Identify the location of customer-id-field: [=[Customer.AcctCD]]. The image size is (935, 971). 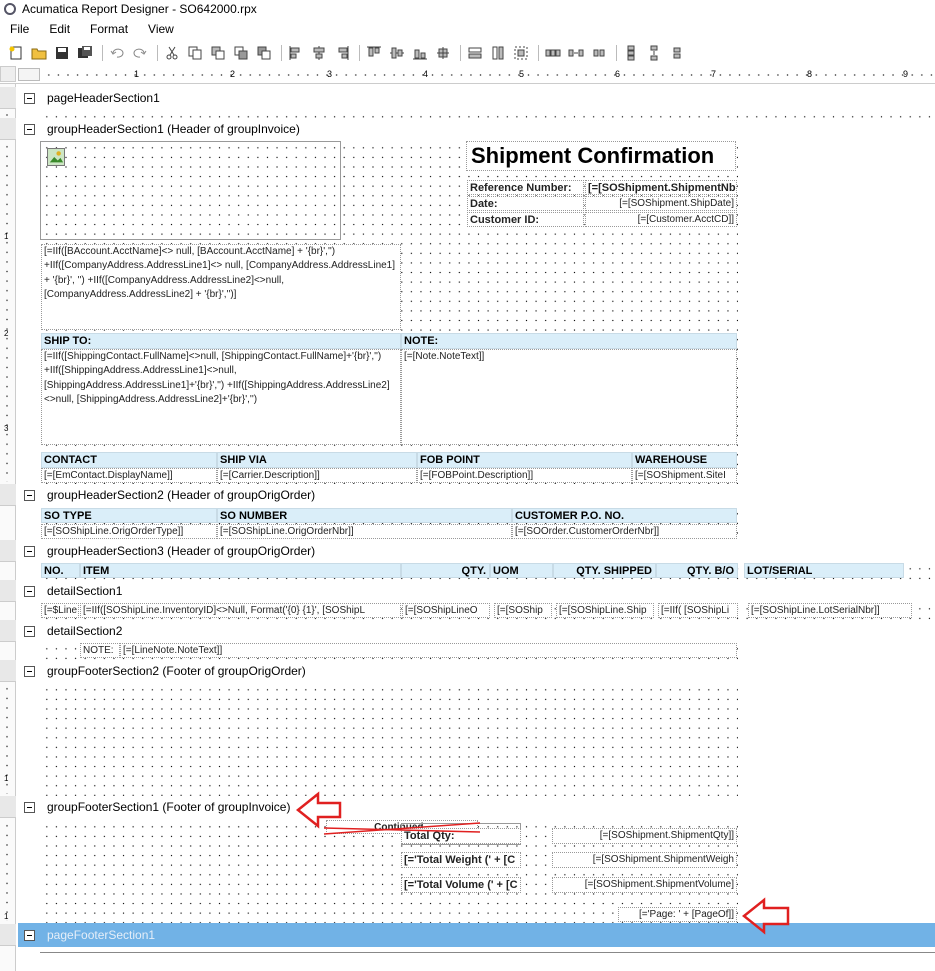
(661, 219).